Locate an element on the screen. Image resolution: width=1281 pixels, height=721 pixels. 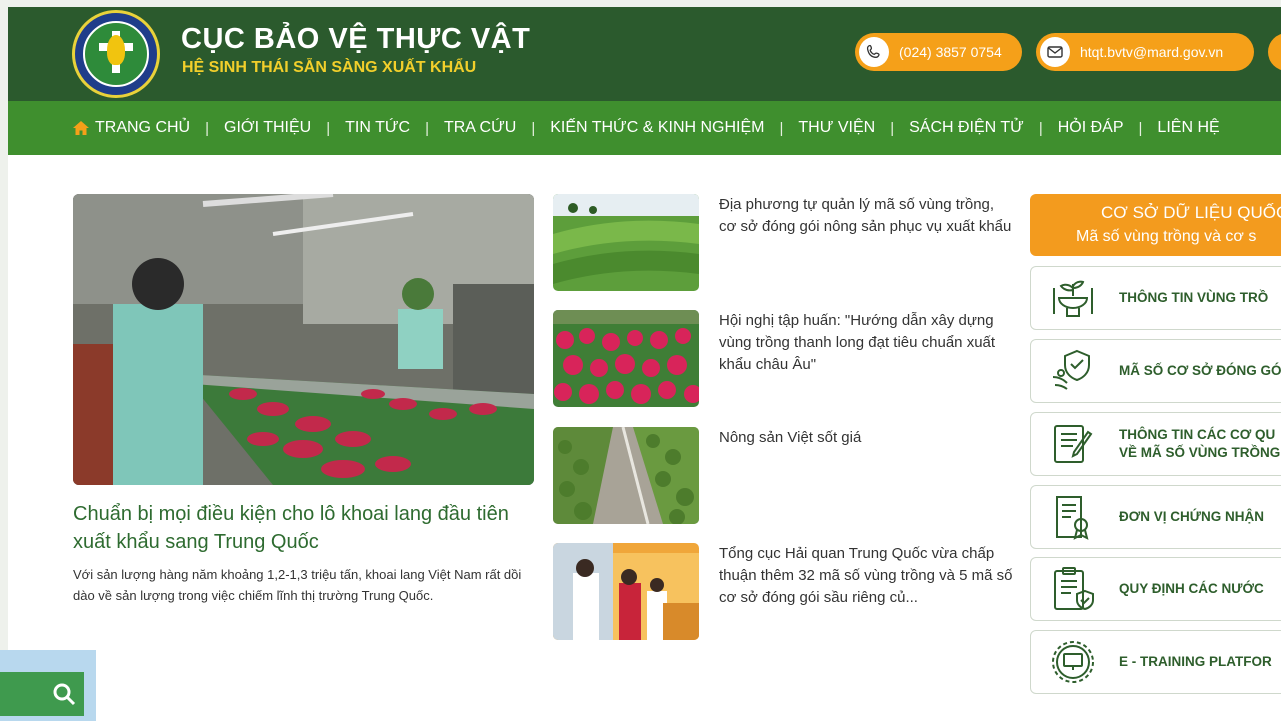
mail-icon is located at coordinates (1055, 52).